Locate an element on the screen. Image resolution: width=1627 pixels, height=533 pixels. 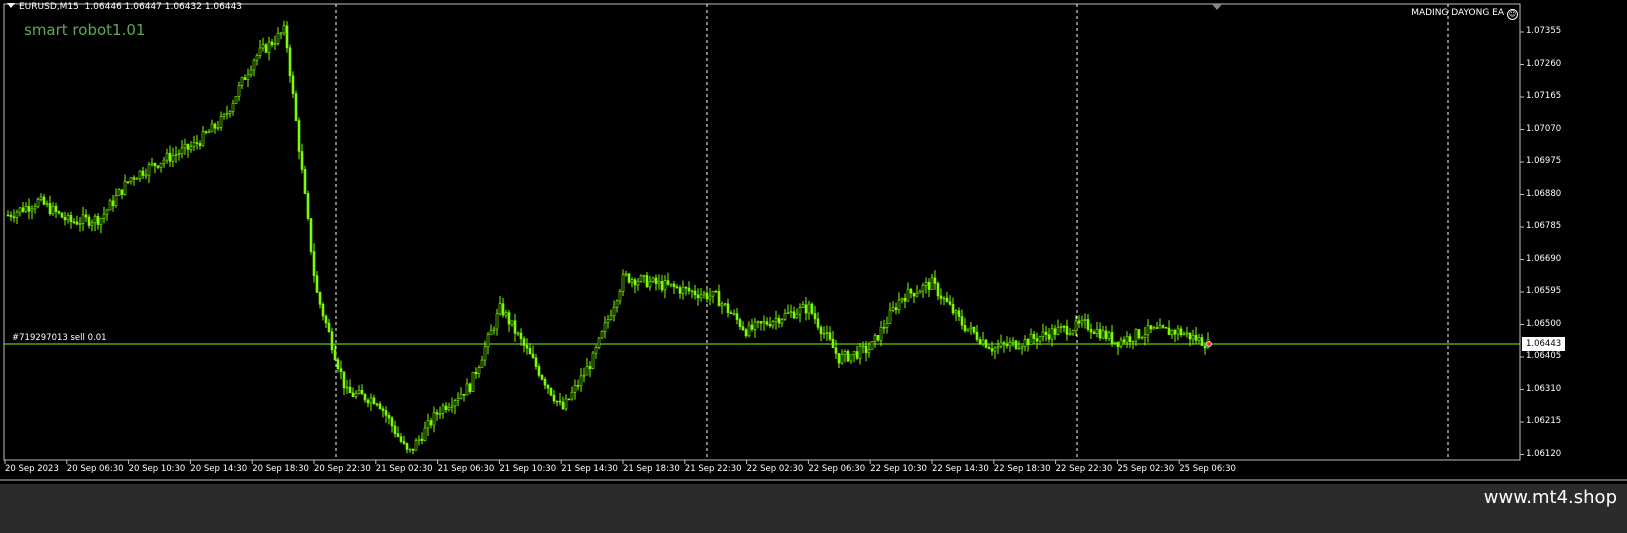
watermark: www.mt4.shop is located at coordinates (1550, 497).